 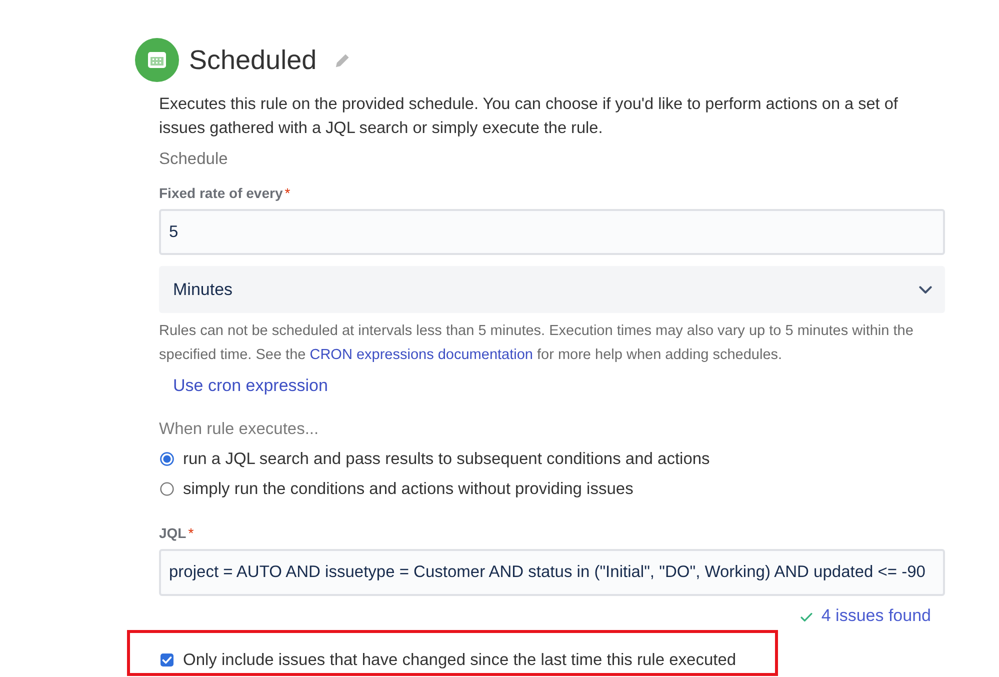 I want to click on validation-text: 4 issues found, so click(x=876, y=616).